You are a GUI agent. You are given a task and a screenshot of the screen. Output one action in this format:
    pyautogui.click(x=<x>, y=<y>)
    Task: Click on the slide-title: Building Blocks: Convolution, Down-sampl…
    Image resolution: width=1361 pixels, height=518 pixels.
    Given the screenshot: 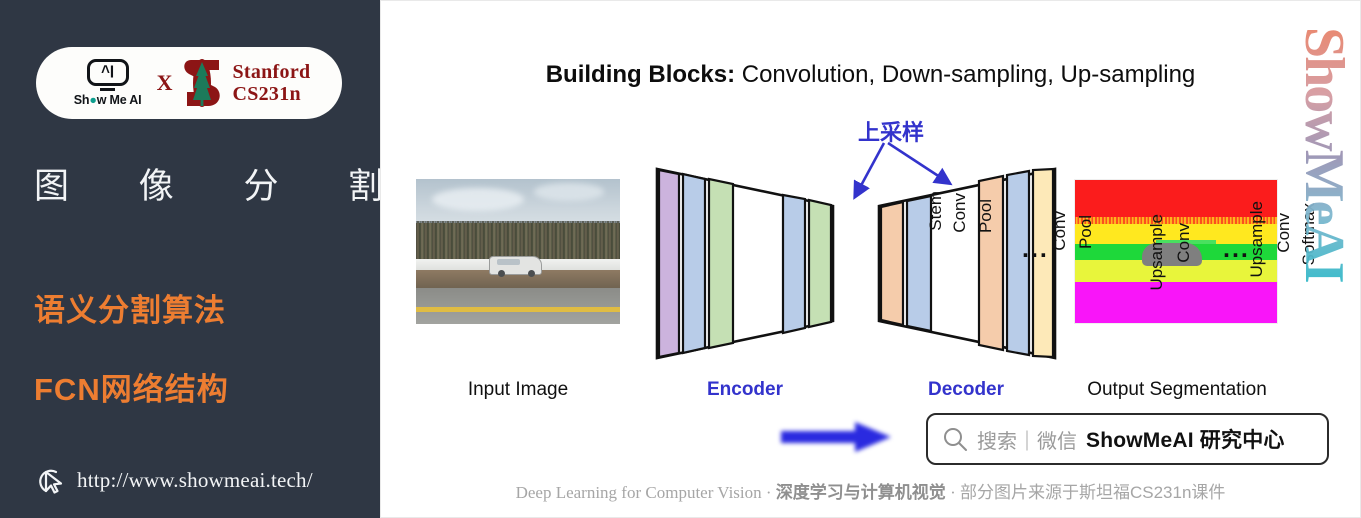 What is the action you would take?
    pyautogui.click(x=870, y=75)
    